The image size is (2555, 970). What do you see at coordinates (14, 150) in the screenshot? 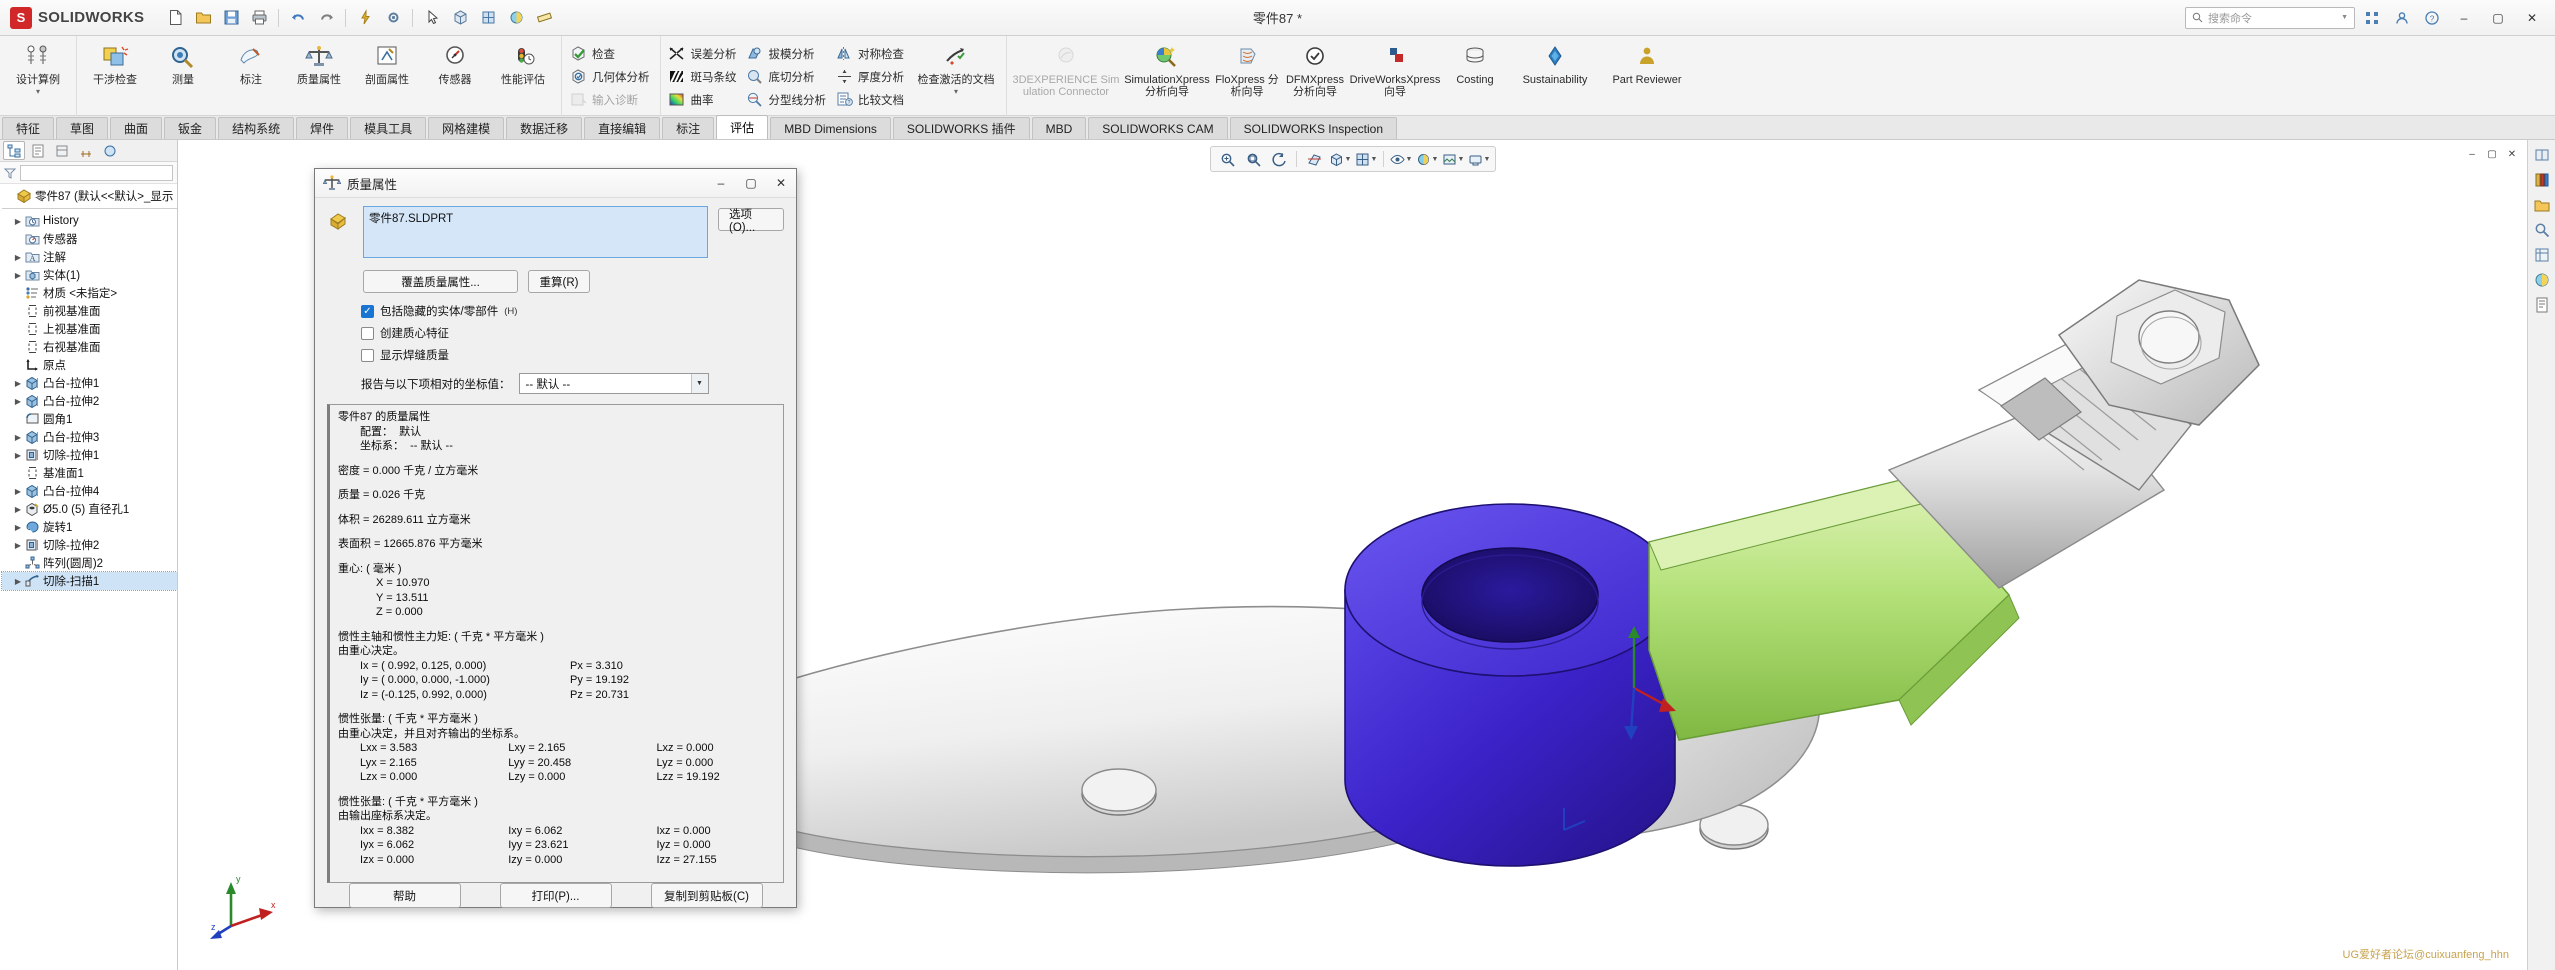
I see `feature-tree-tab` at bounding box center [14, 150].